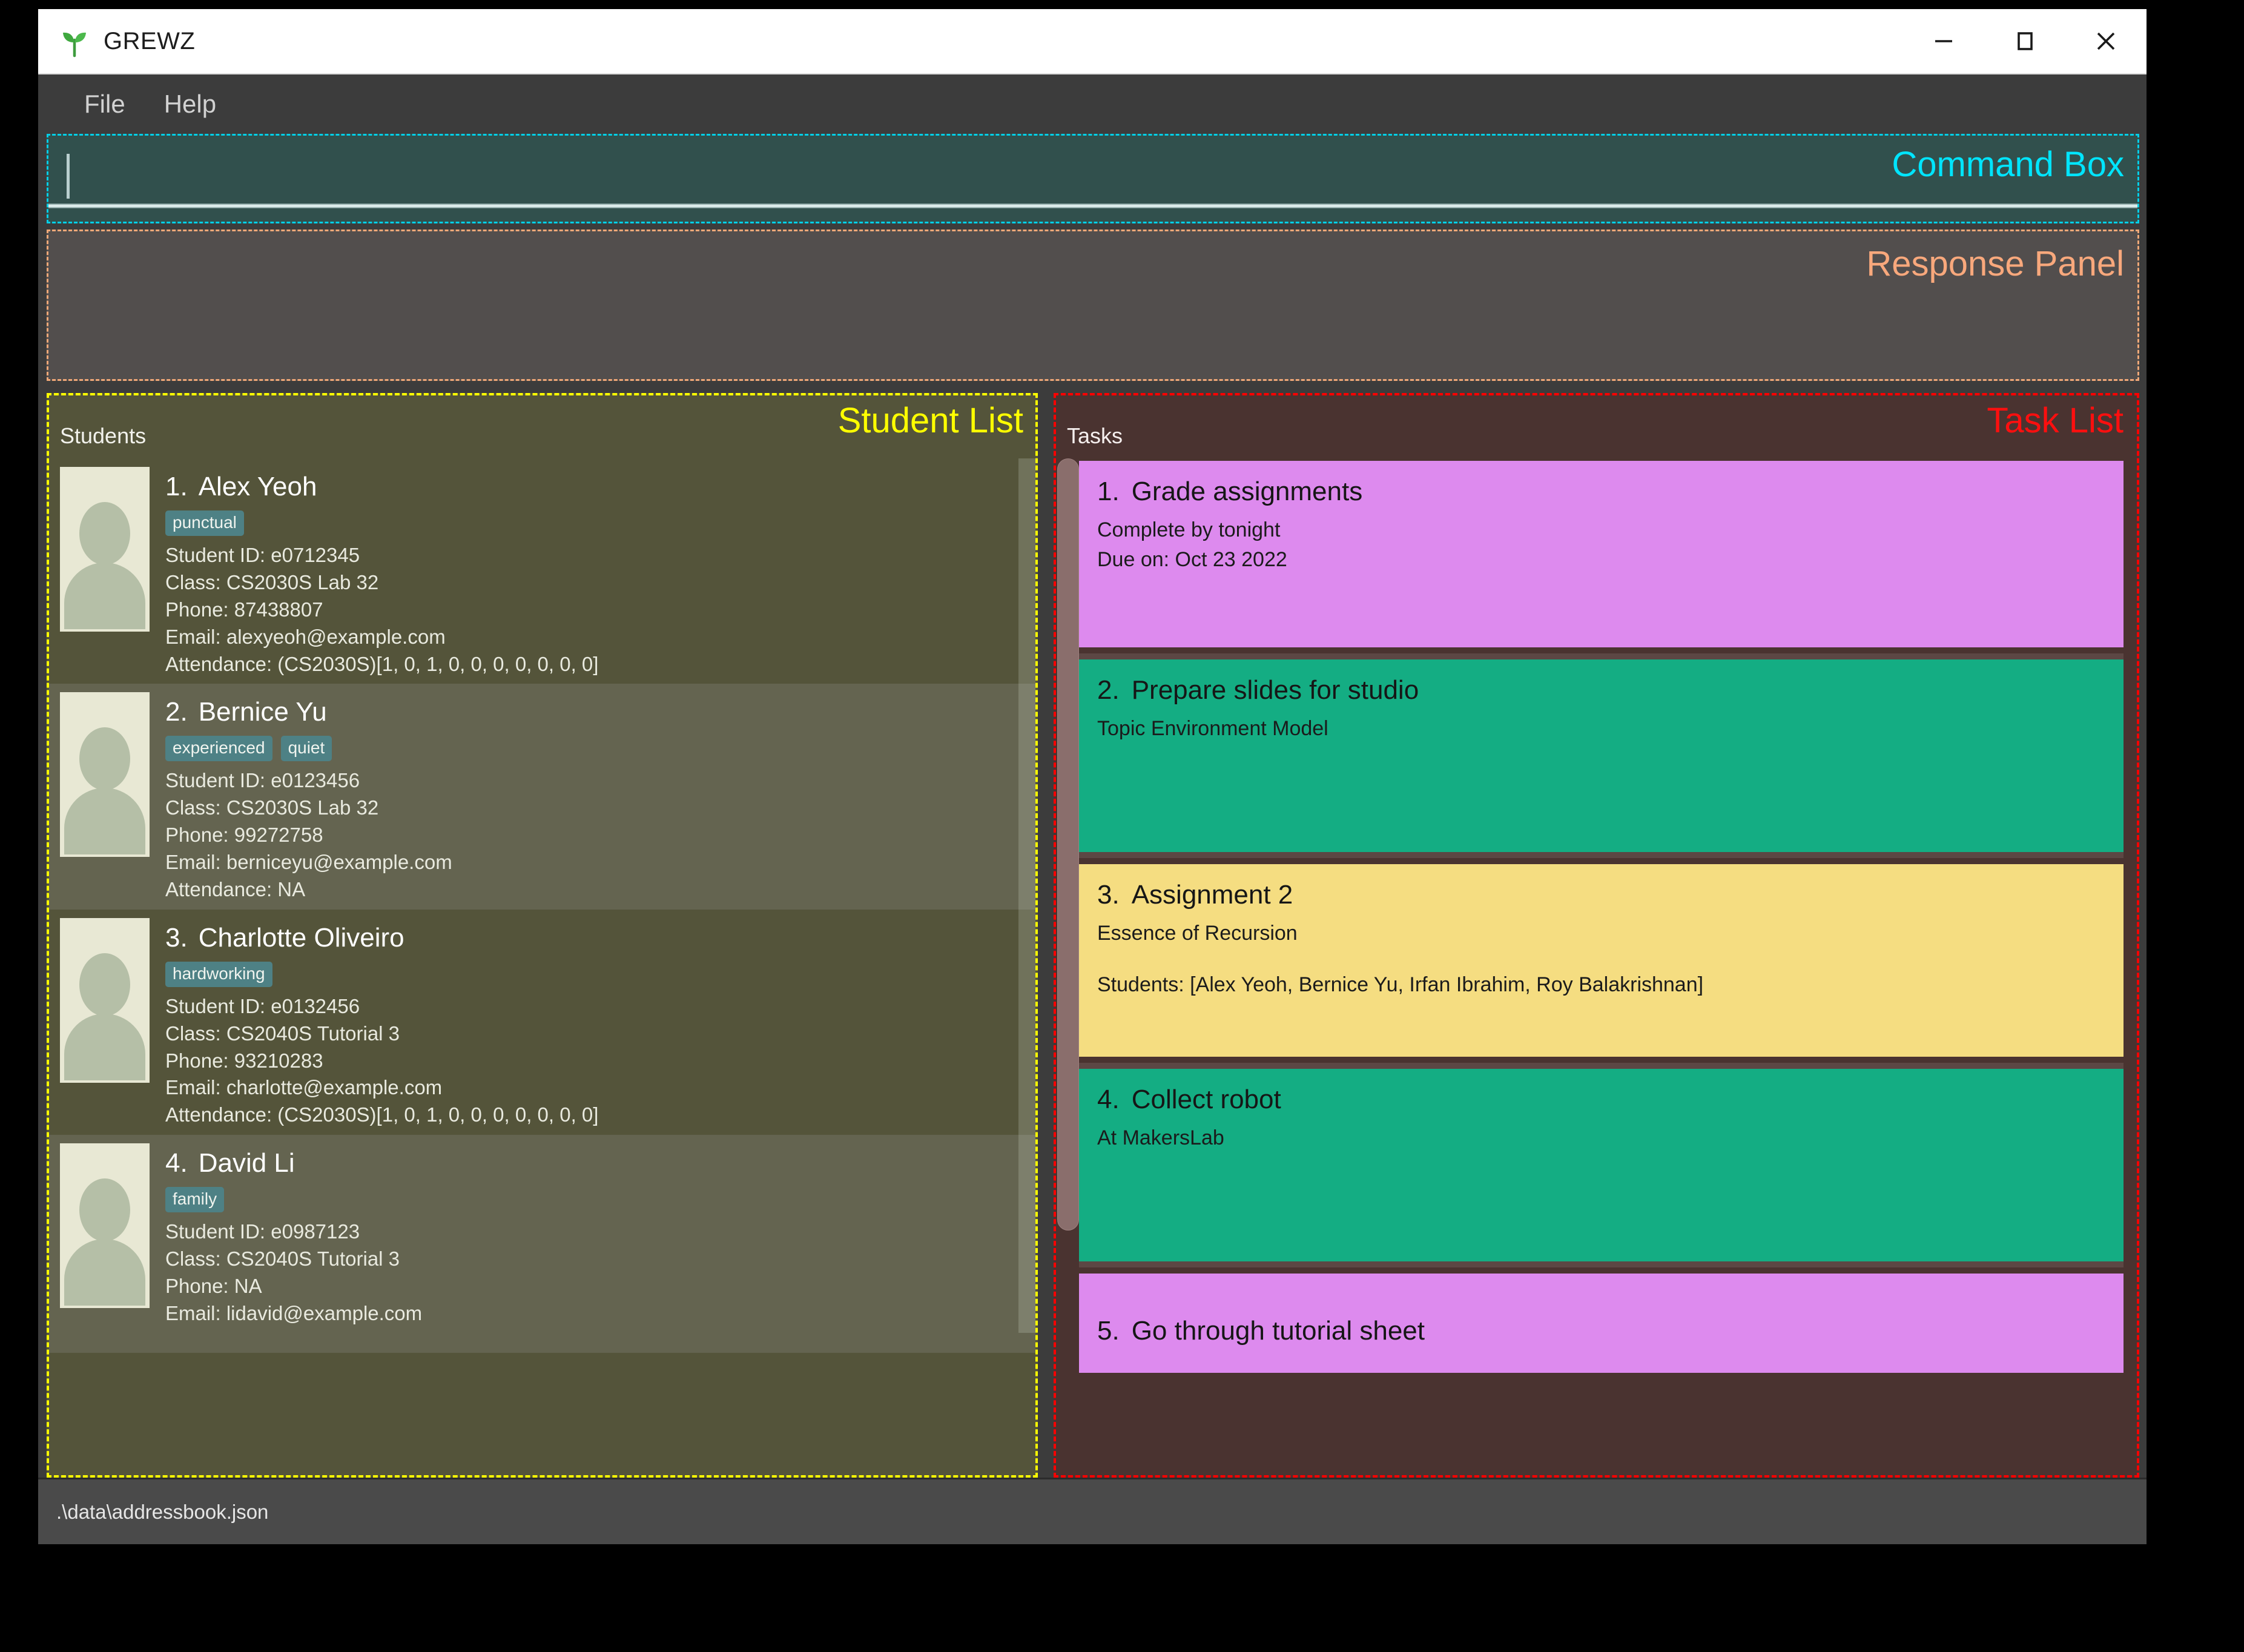 This screenshot has width=2244, height=1652. Describe the element at coordinates (263, 780) in the screenshot. I see `student-id: Student ID: e0123456` at that location.